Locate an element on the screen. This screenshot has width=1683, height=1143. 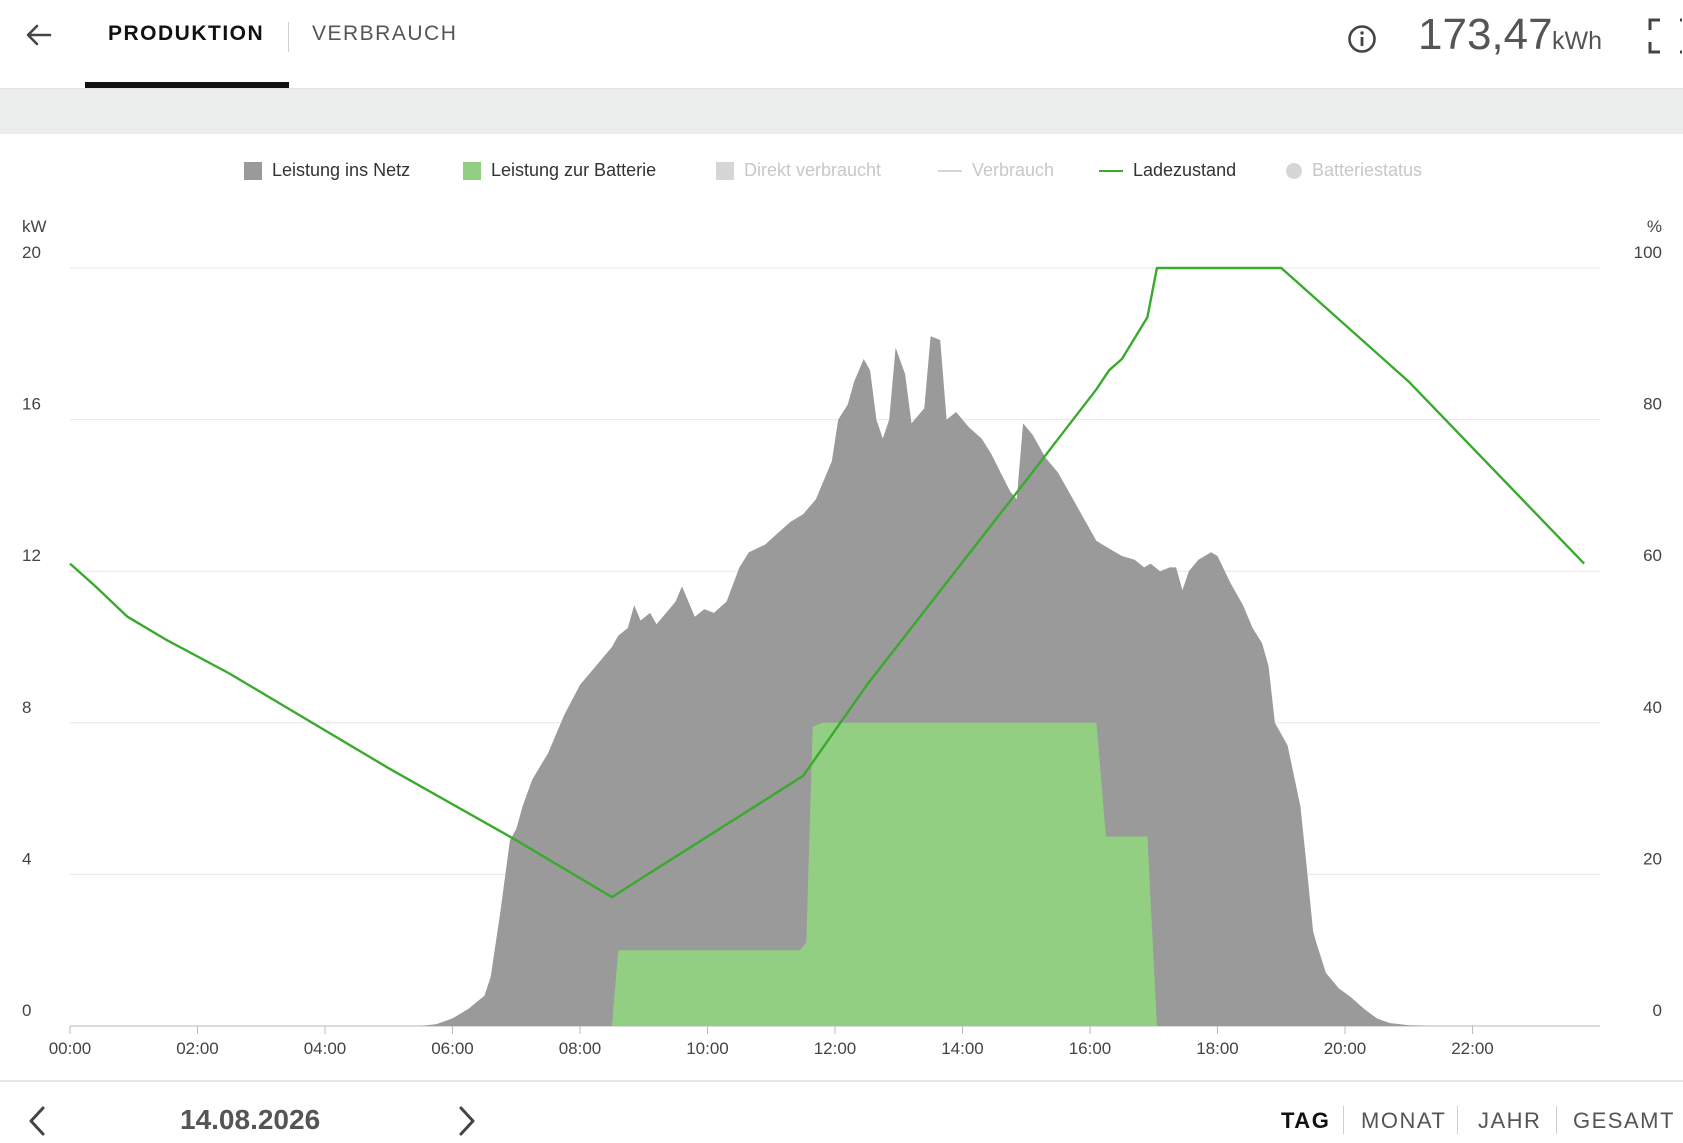
legend-item-direkt-verbraucht: Direkt verbraucht is located at coordinates (798, 170).